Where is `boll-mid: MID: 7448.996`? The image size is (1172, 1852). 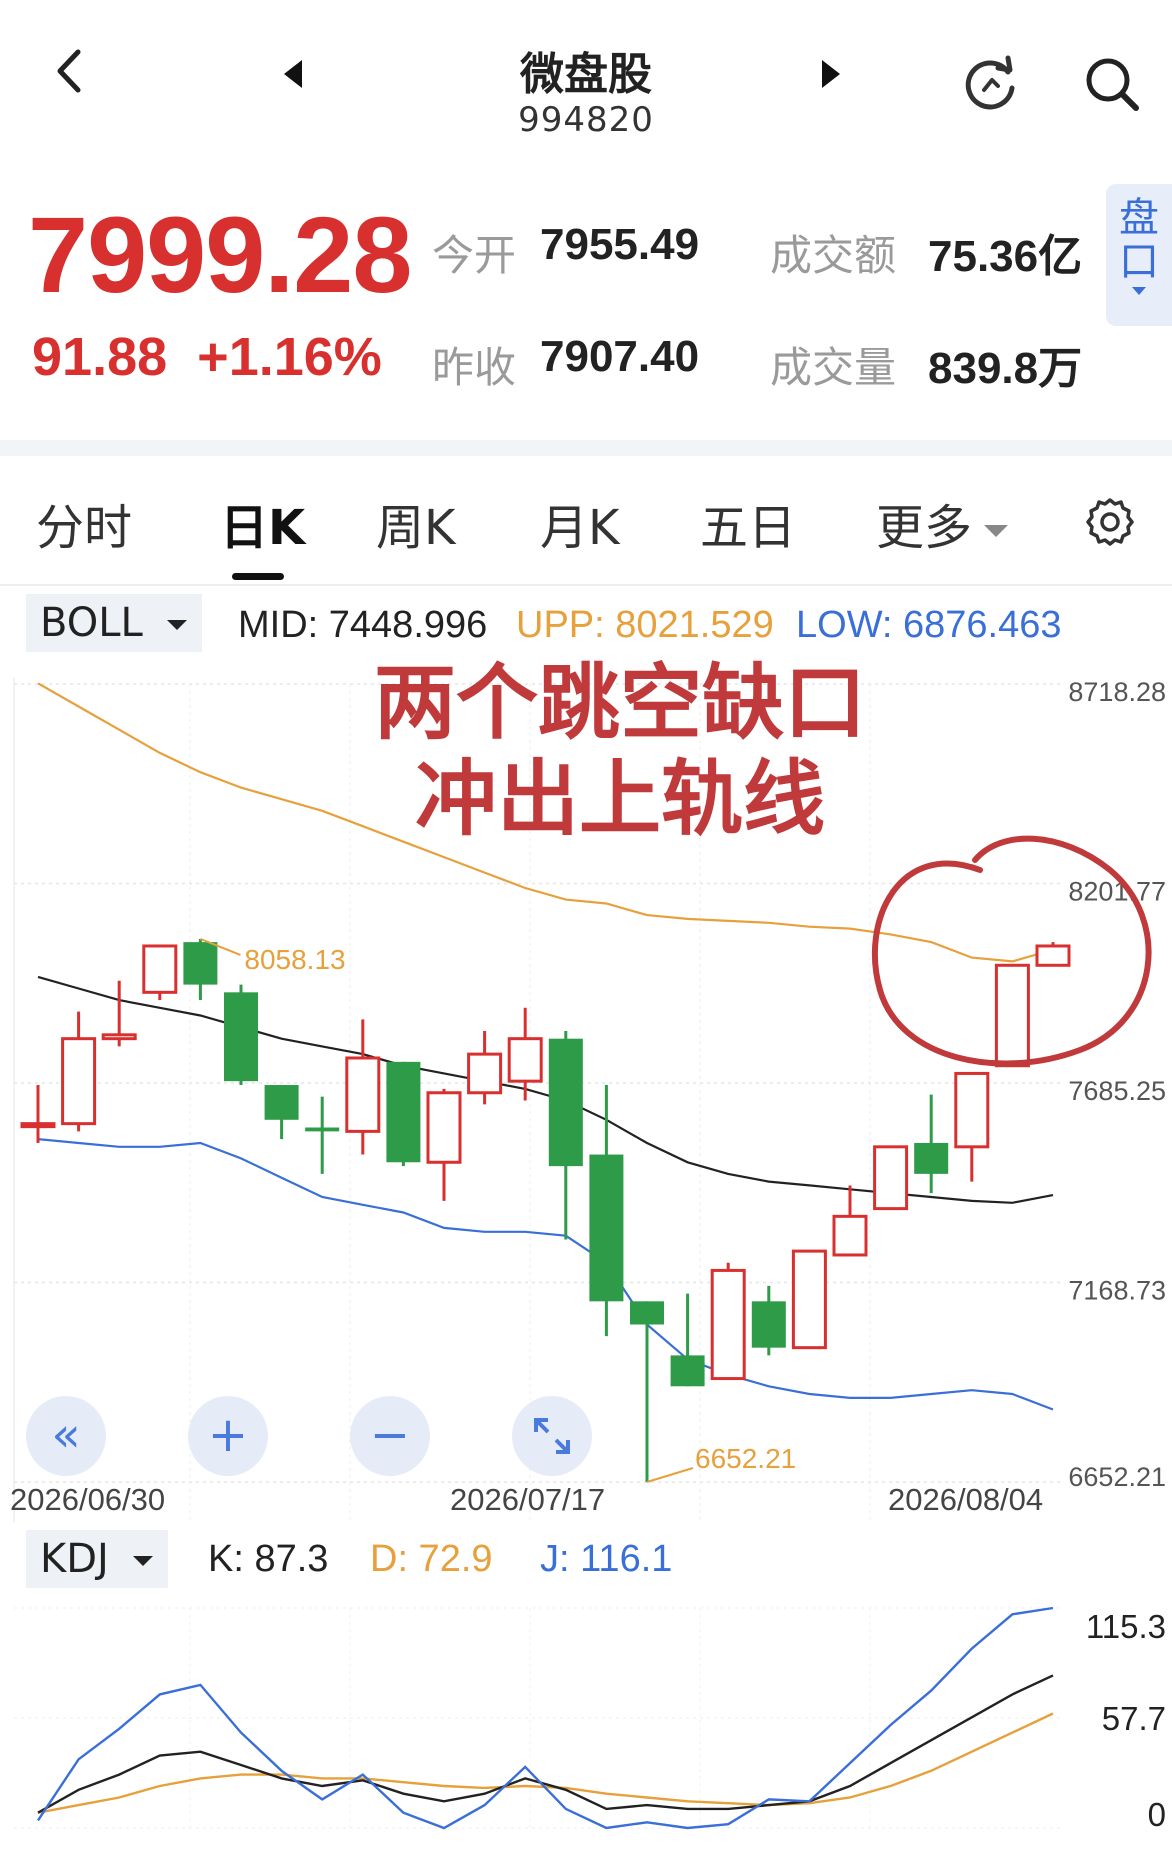 boll-mid: MID: 7448.996 is located at coordinates (362, 625).